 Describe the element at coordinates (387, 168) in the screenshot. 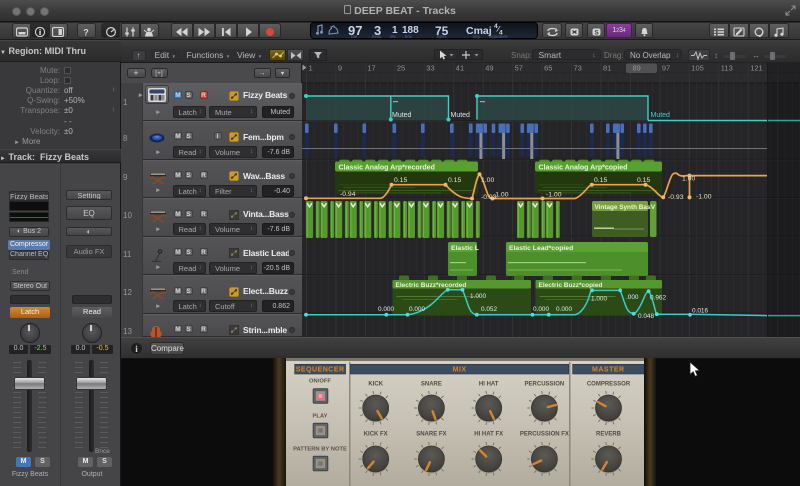

I see `svg-text: Classic Analog Arp*recorded` at that location.